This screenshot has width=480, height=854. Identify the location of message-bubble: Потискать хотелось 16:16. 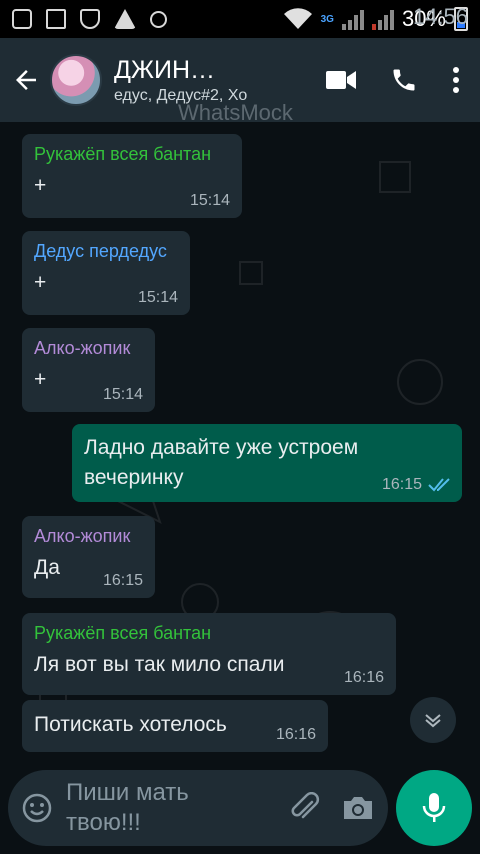
(175, 726).